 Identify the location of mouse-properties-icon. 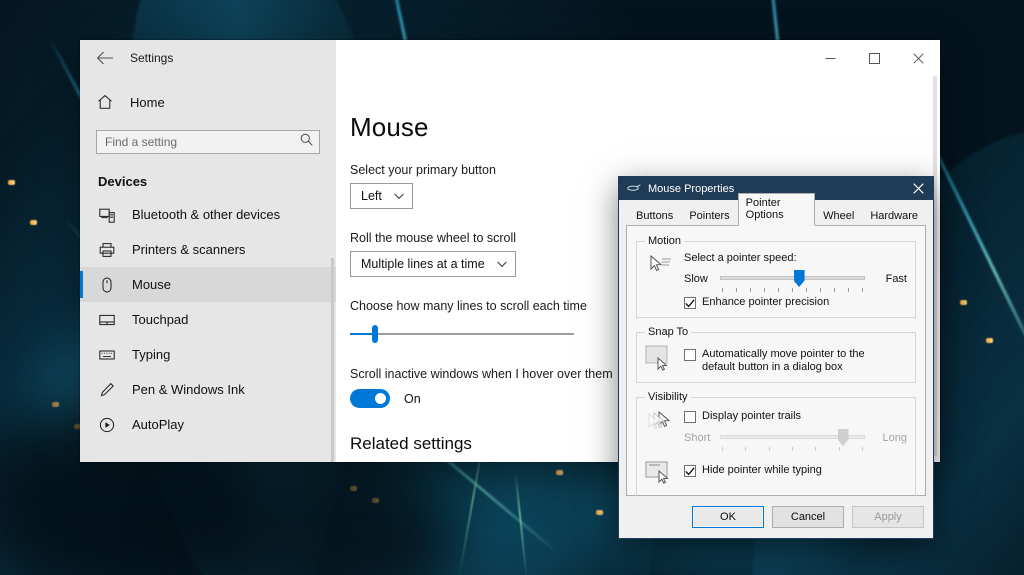
(634, 188).